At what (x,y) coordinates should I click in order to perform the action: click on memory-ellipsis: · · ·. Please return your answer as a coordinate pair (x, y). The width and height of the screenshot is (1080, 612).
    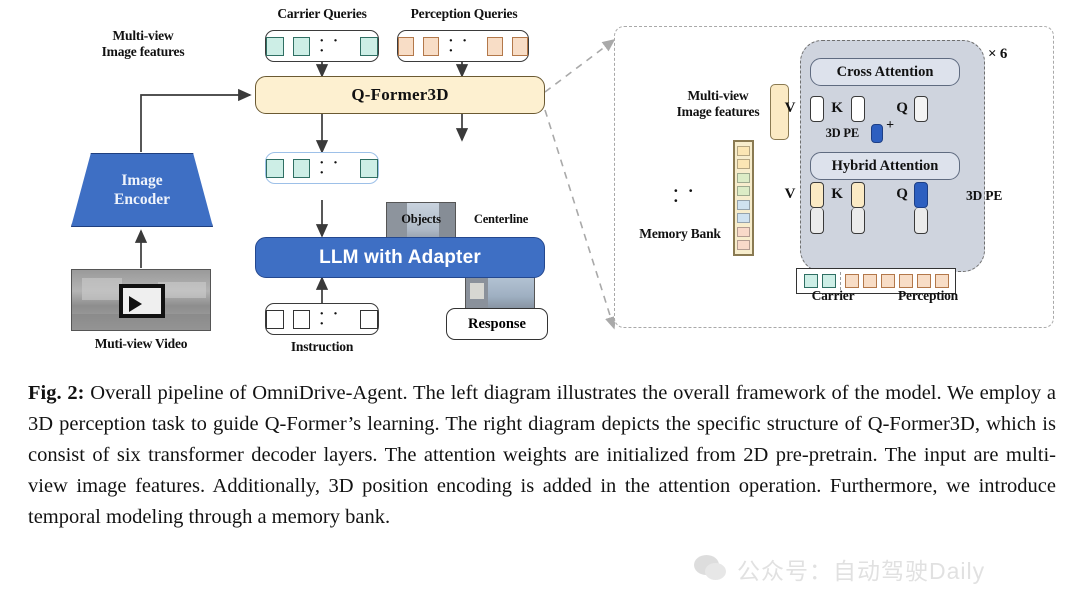
    Looking at the image, I should click on (685, 195).